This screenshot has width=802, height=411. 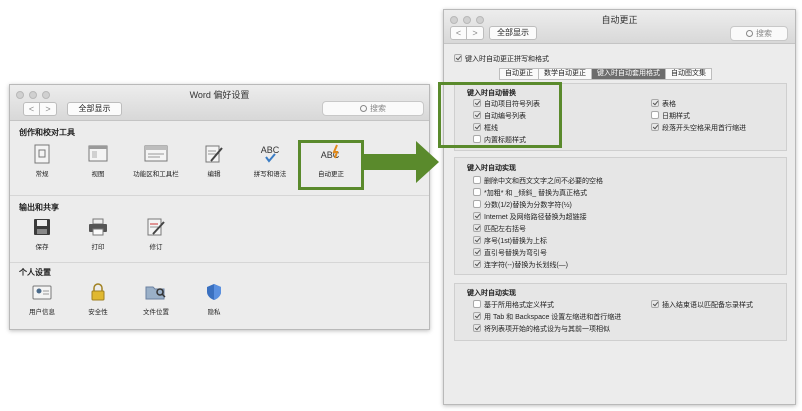 I want to click on checkbox-label: 基于所用格式定义样式, so click(x=519, y=305).